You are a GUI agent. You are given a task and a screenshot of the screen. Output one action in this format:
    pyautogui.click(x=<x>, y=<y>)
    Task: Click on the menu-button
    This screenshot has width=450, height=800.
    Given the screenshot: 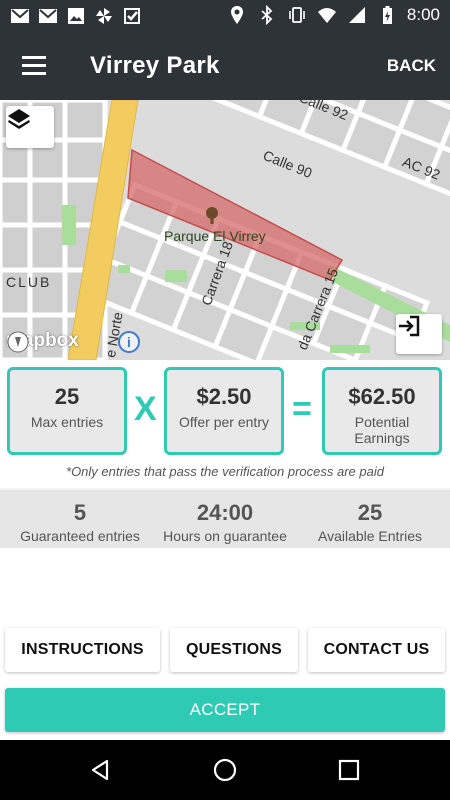 What is the action you would take?
    pyautogui.click(x=36, y=66)
    